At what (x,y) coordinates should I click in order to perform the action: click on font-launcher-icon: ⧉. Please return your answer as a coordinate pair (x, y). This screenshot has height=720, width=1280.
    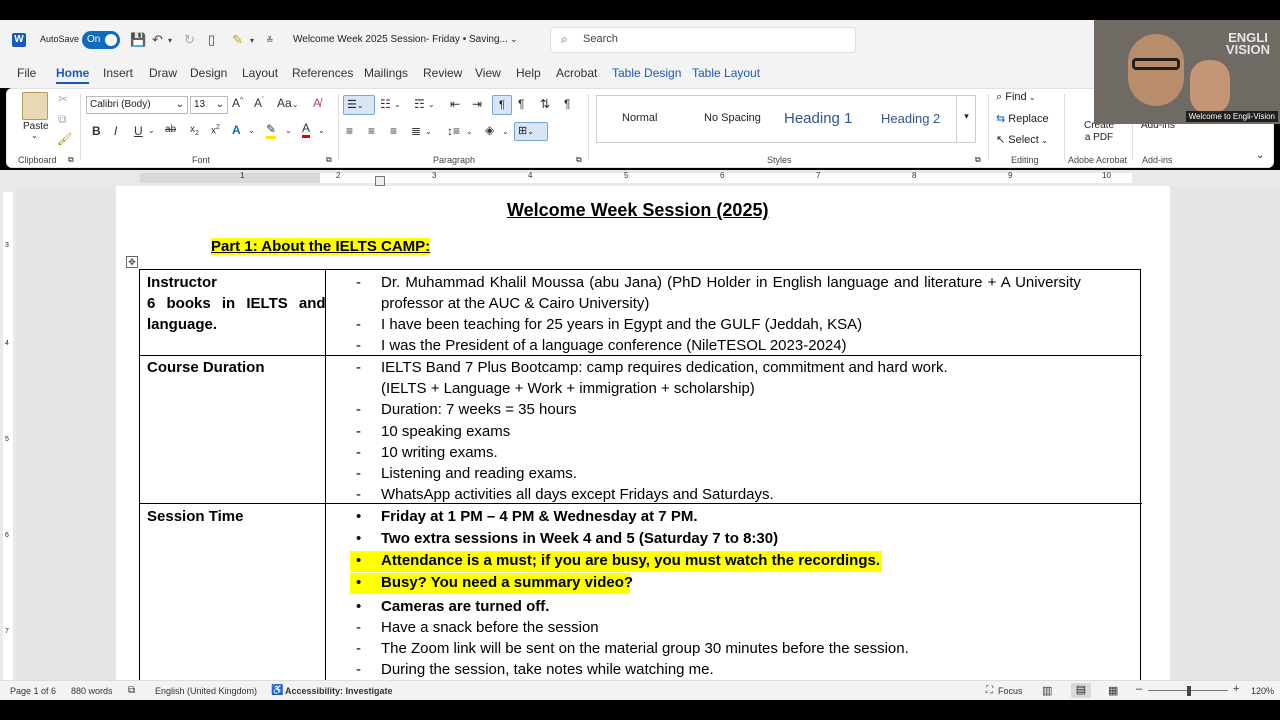
    Looking at the image, I should click on (329, 160).